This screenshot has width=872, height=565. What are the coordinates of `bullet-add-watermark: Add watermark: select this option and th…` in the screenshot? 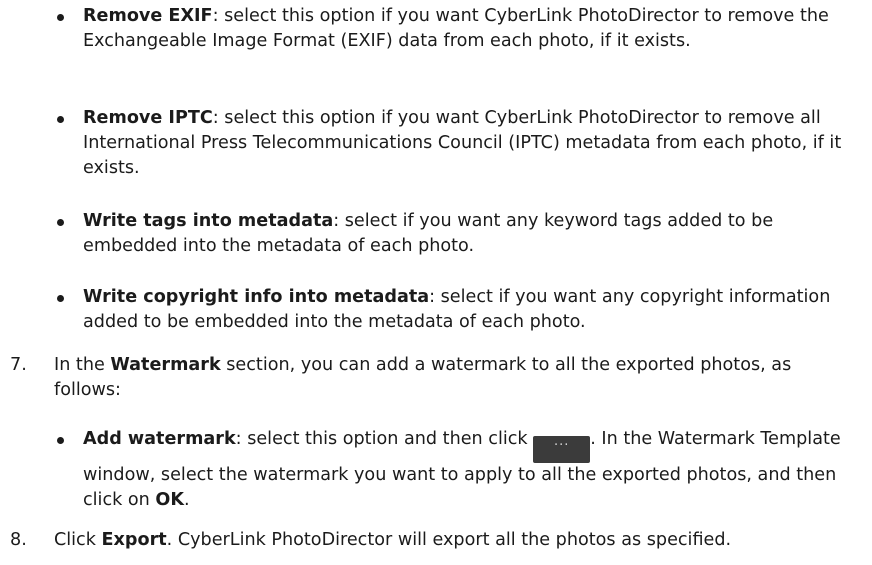 It's located at (452, 470).